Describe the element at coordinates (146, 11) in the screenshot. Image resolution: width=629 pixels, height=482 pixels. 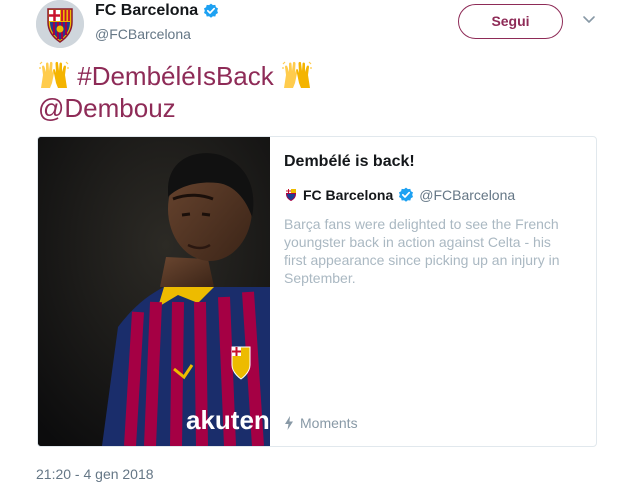
I see `display-name: FC Barcelona` at that location.